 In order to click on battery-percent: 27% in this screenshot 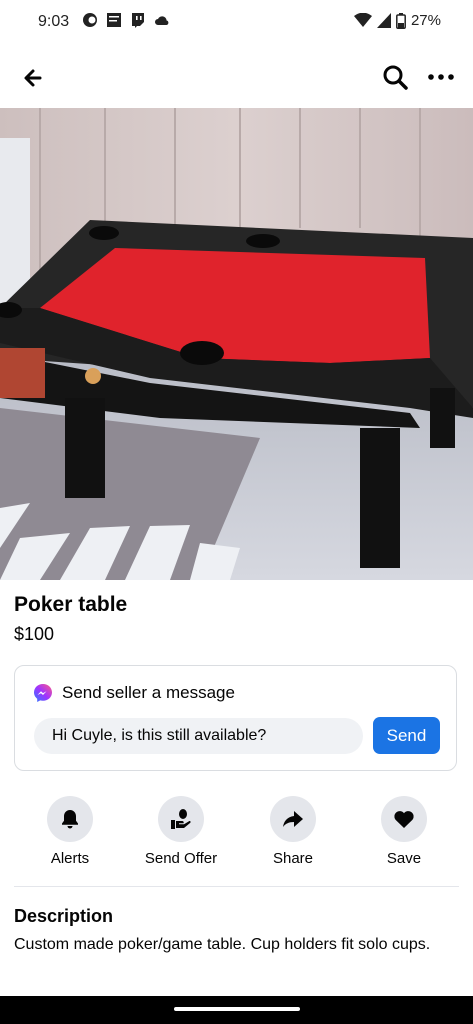, I will do `click(425, 20)`.